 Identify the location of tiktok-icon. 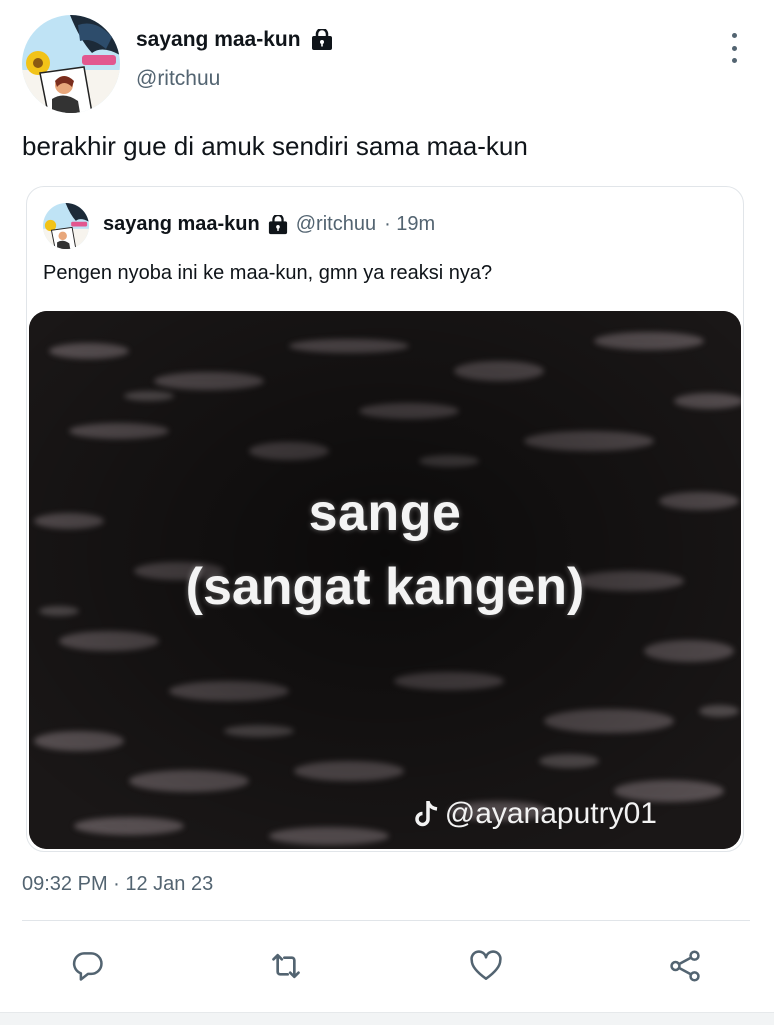
(427, 814).